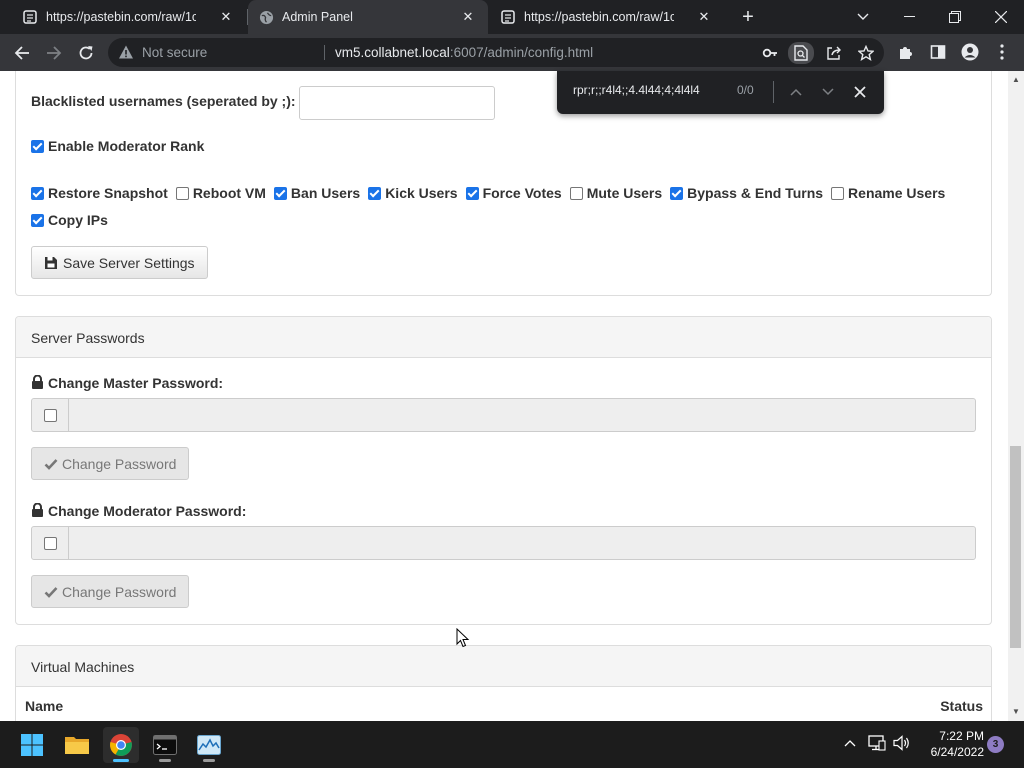  Describe the element at coordinates (413, 193) in the screenshot. I see `permission-kick-users: Kick Users` at that location.